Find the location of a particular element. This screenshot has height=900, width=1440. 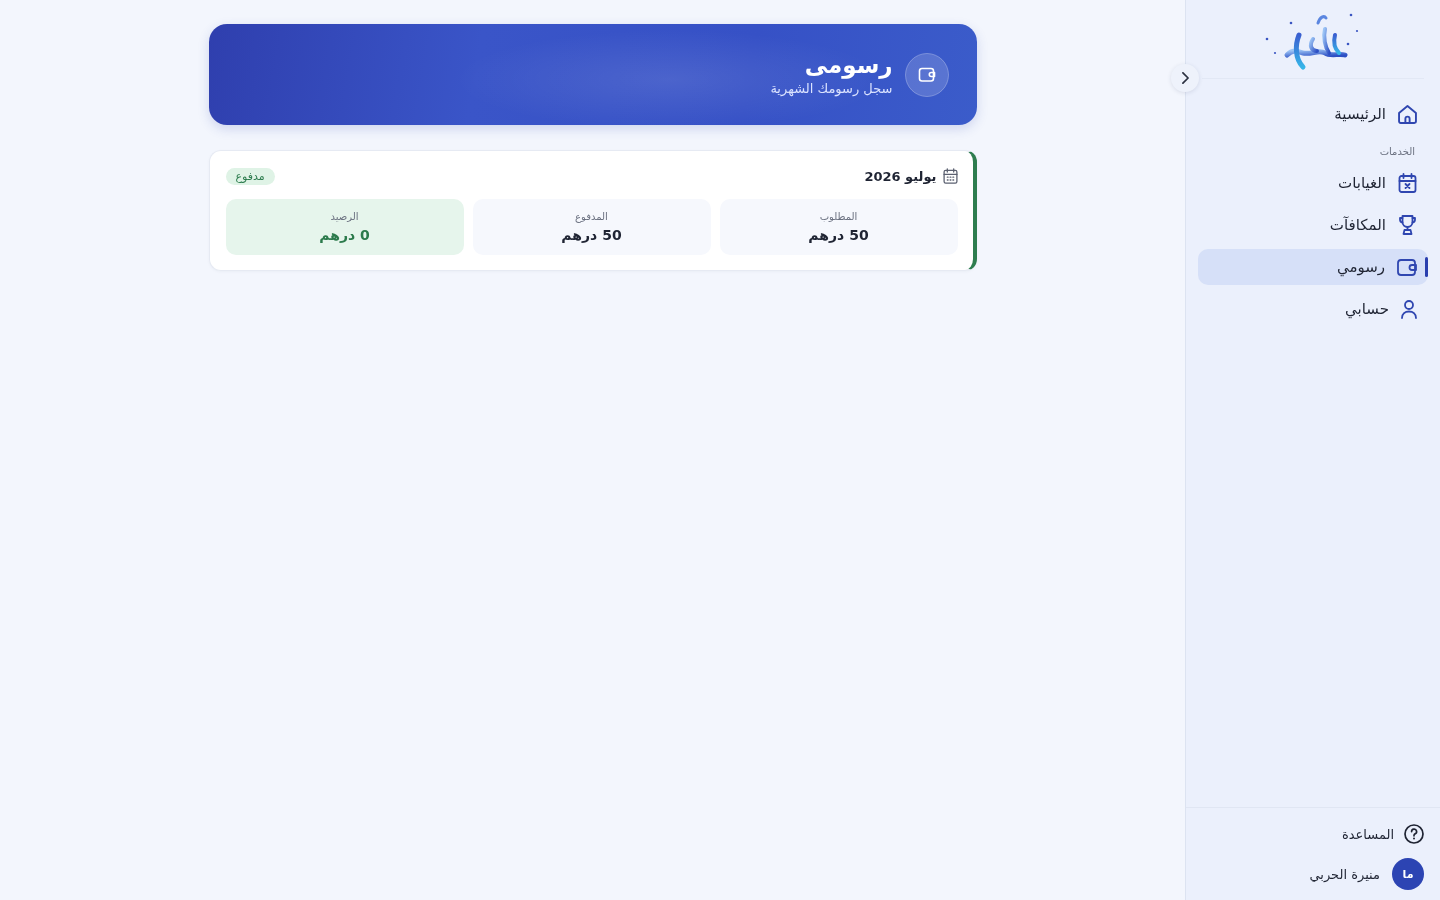

nav-item: حسابي is located at coordinates (1313, 309).